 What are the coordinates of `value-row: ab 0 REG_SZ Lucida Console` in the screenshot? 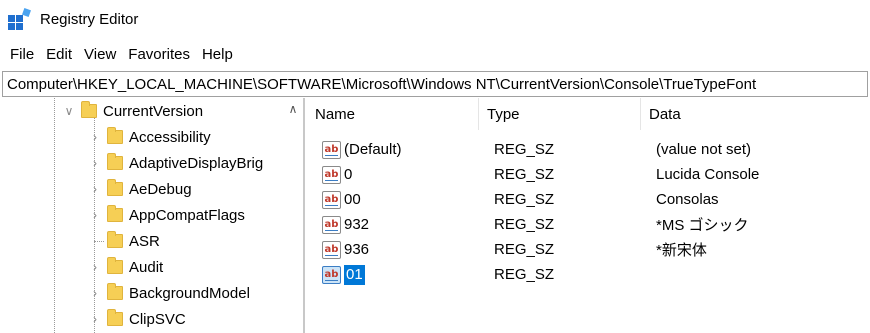 It's located at (588, 174).